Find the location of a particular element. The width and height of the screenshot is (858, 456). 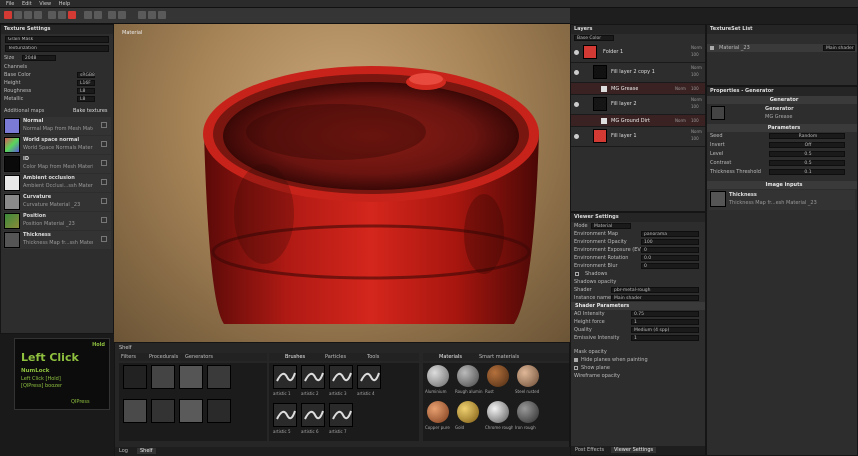

param-value: Random is located at coordinates (807, 136).